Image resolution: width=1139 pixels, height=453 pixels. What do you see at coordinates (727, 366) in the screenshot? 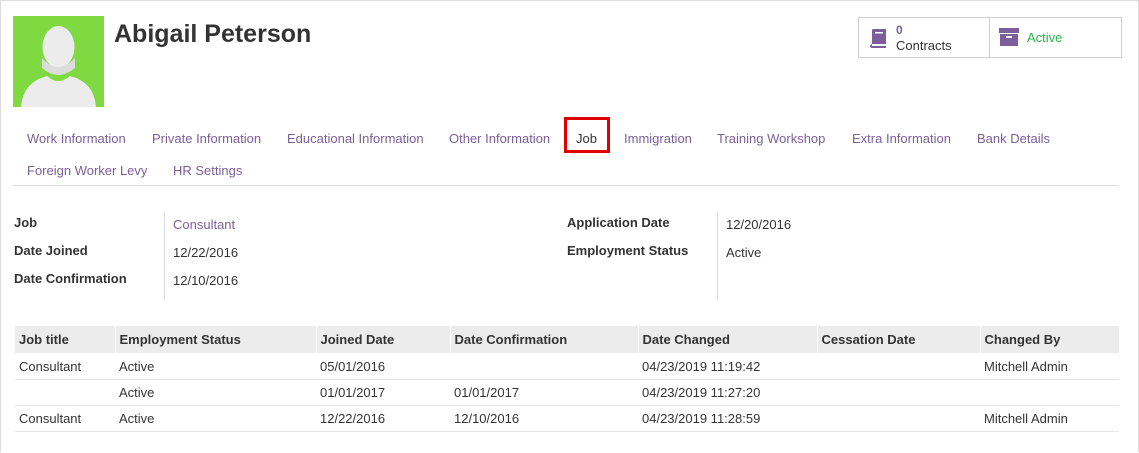
I see `cell-date-changed: 04/23/2019 11:19:42` at bounding box center [727, 366].